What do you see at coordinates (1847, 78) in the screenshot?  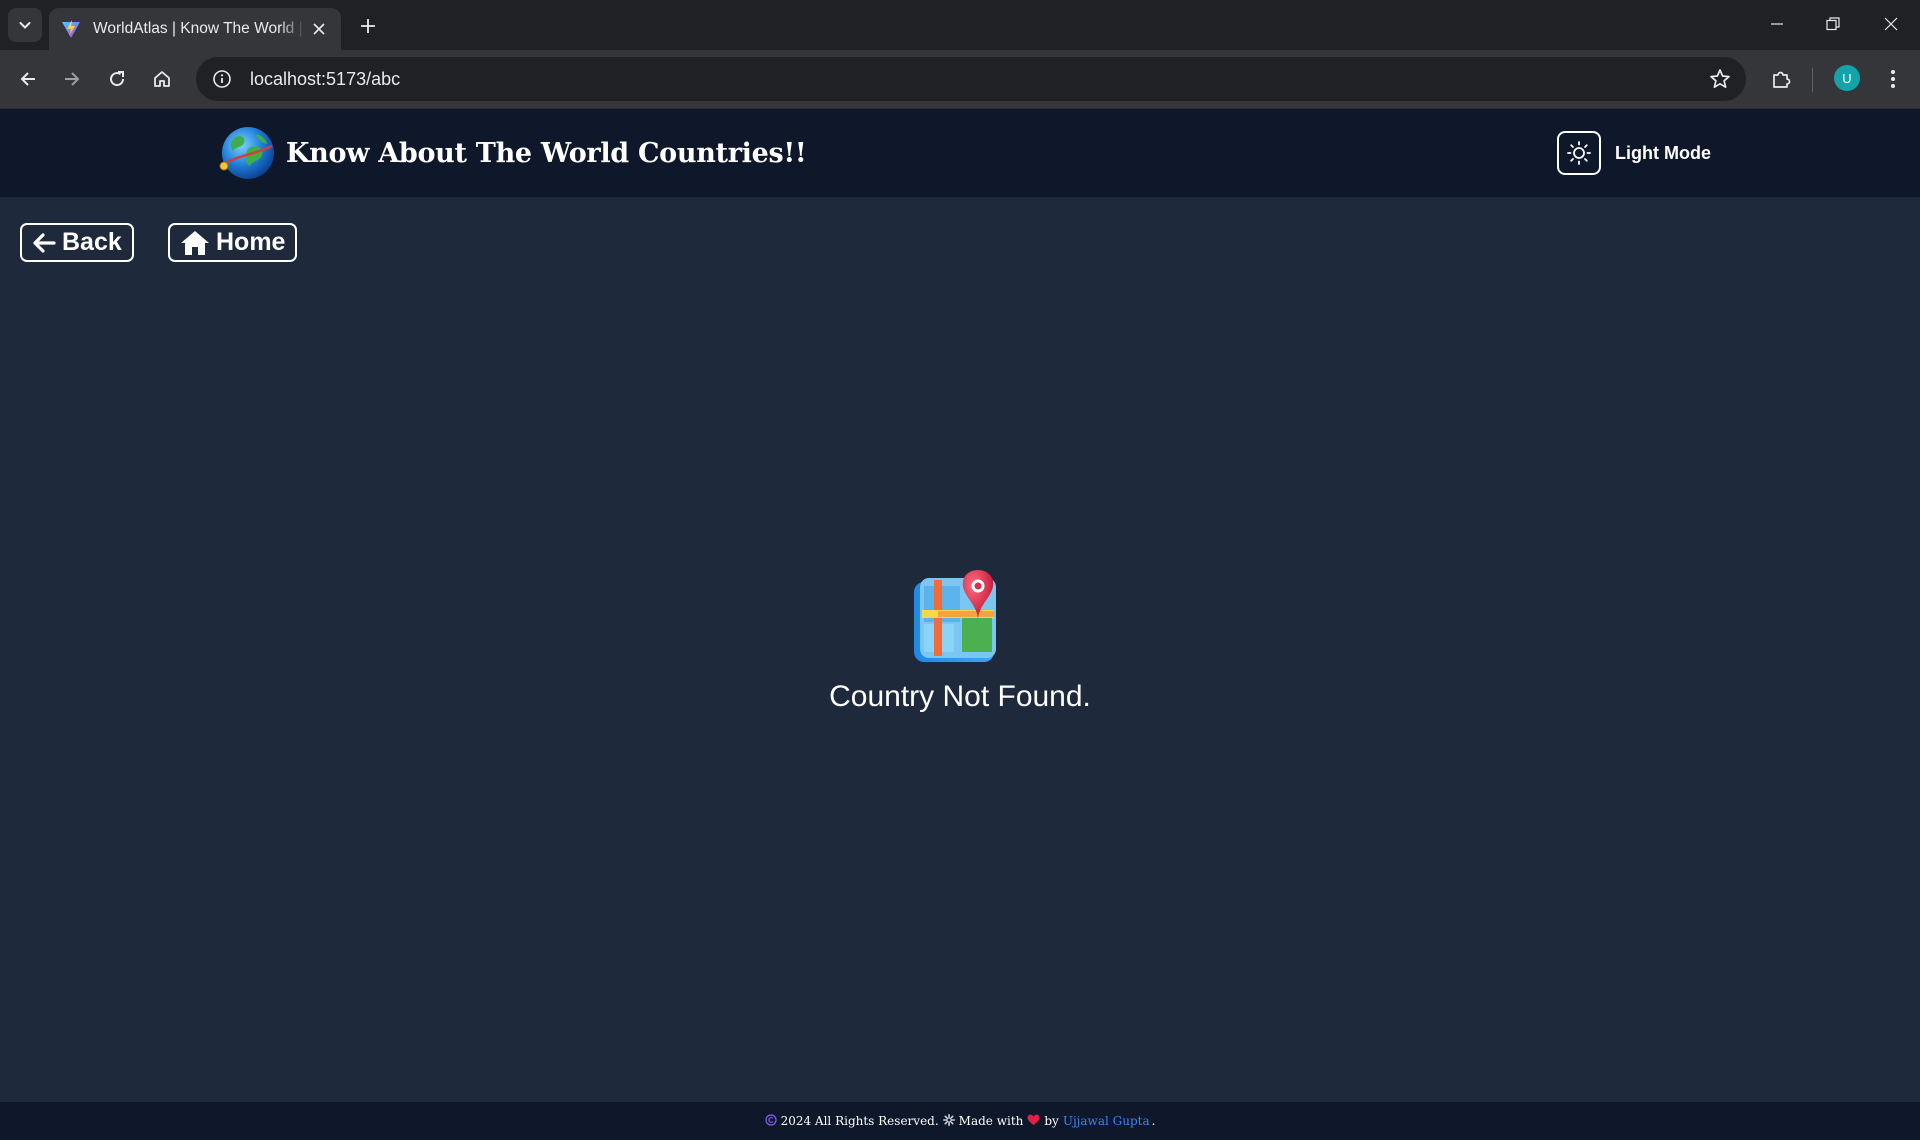 I see `profile-avatar: U` at bounding box center [1847, 78].